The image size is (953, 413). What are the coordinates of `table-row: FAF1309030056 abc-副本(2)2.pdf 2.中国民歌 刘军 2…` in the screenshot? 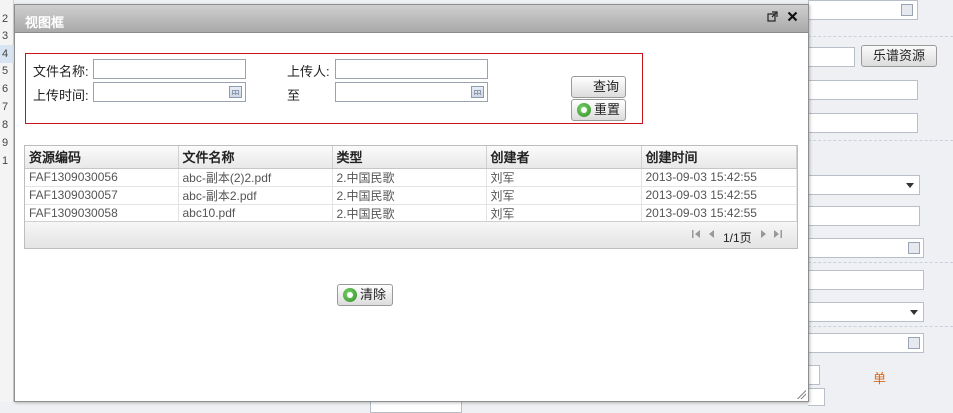 It's located at (411, 177).